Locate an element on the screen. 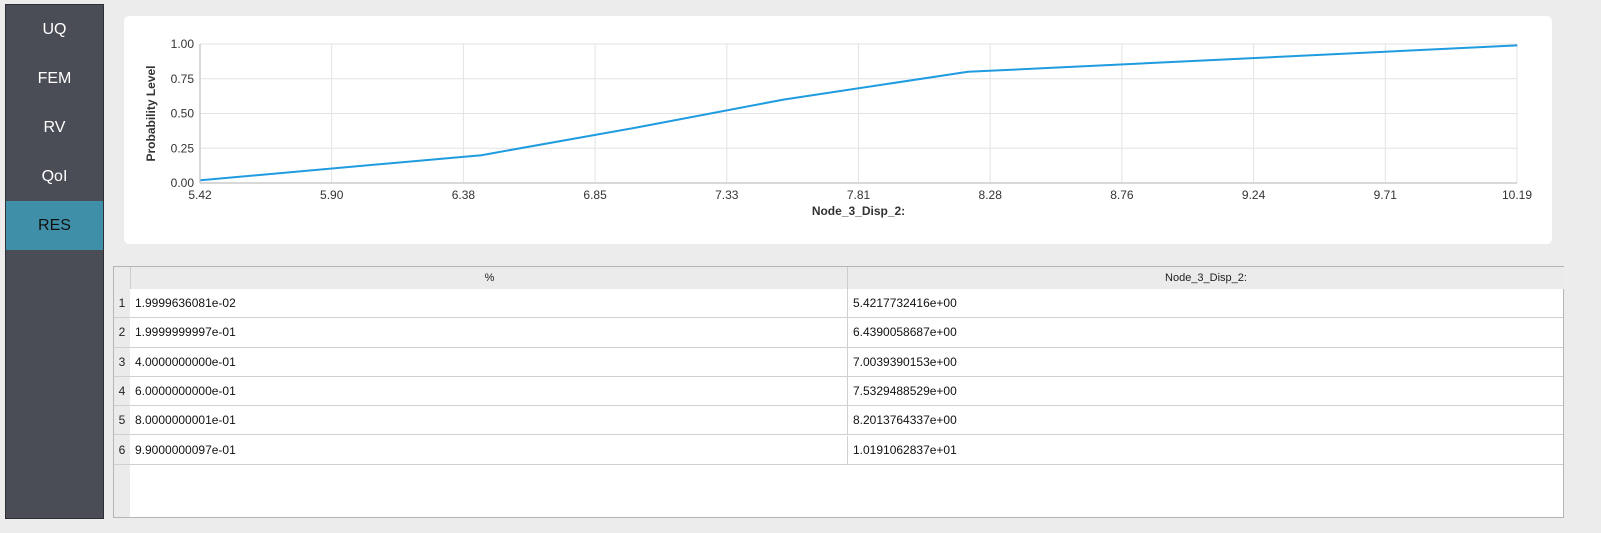 This screenshot has height=533, width=1601. x-tick-label: 8.28 is located at coordinates (991, 195).